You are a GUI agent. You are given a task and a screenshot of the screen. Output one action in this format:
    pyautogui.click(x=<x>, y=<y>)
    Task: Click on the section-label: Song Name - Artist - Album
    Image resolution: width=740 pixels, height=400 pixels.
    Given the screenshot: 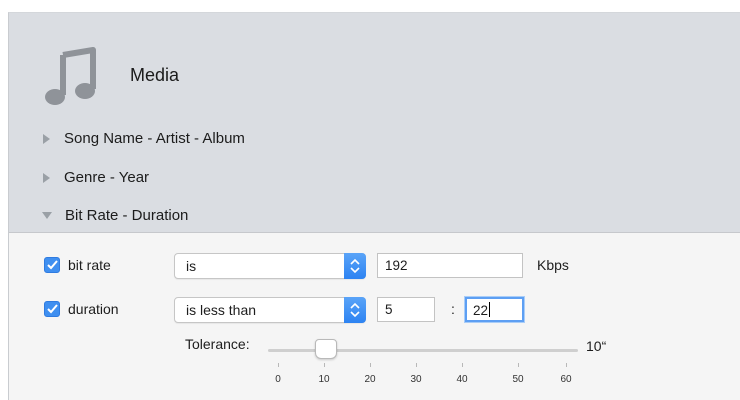 What is the action you would take?
    pyautogui.click(x=154, y=138)
    